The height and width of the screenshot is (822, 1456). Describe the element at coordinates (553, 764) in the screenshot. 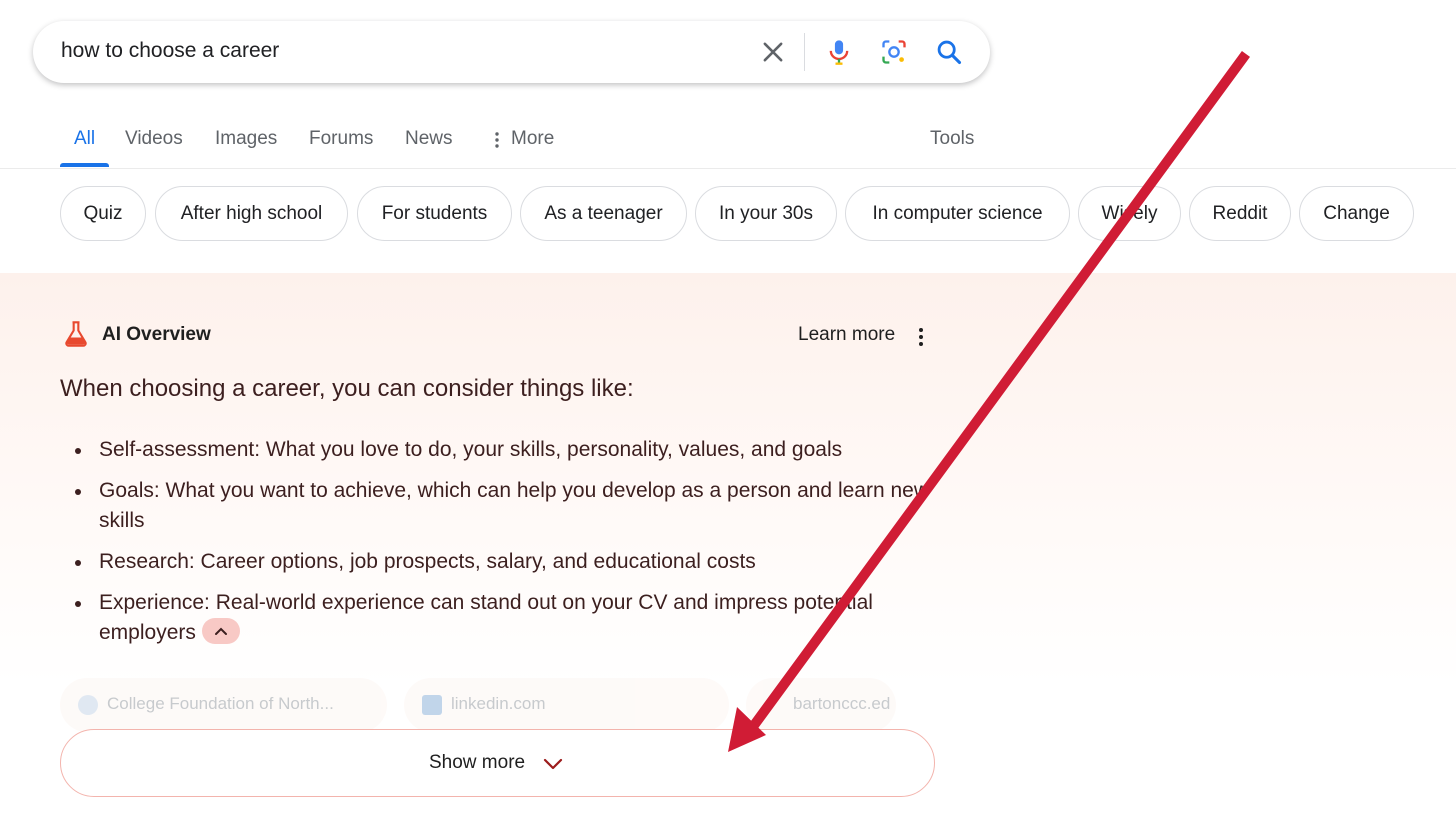

I see `chevron-down-icon` at that location.